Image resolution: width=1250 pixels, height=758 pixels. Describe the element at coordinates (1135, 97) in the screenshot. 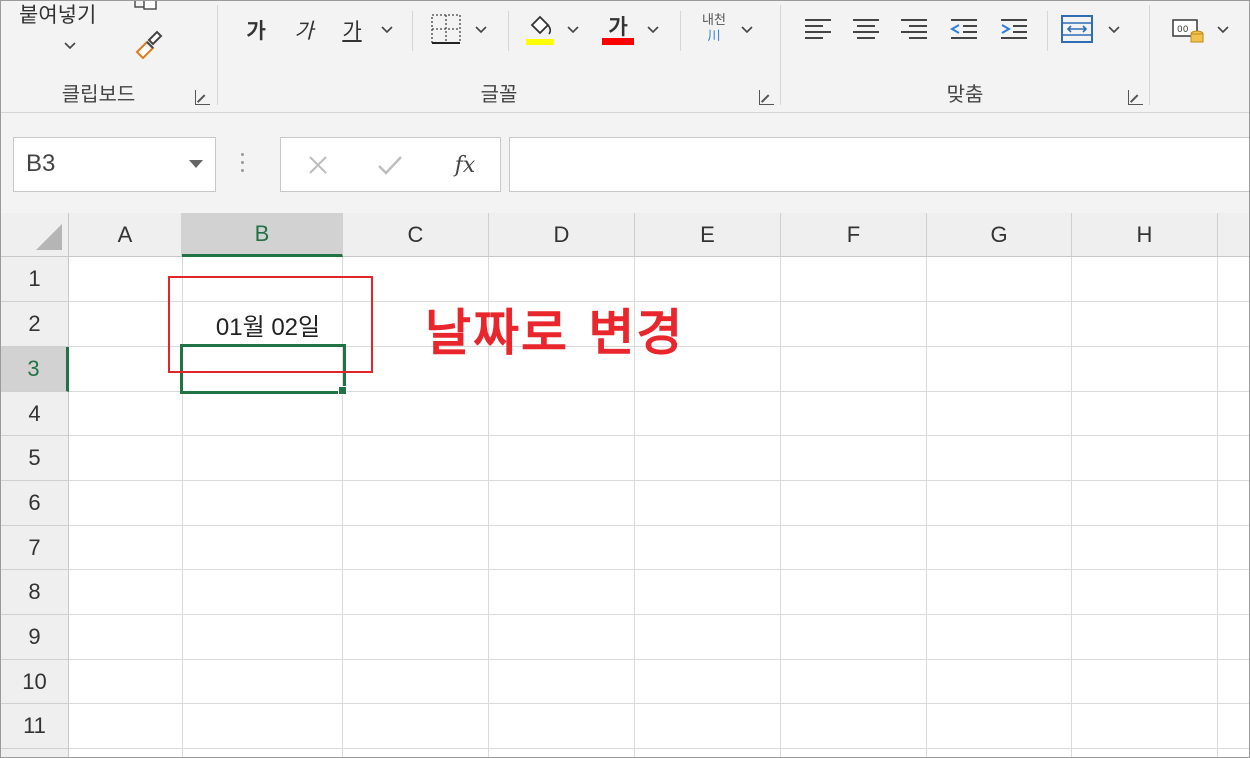

I see `alignment-dialog-launcher-icon` at that location.